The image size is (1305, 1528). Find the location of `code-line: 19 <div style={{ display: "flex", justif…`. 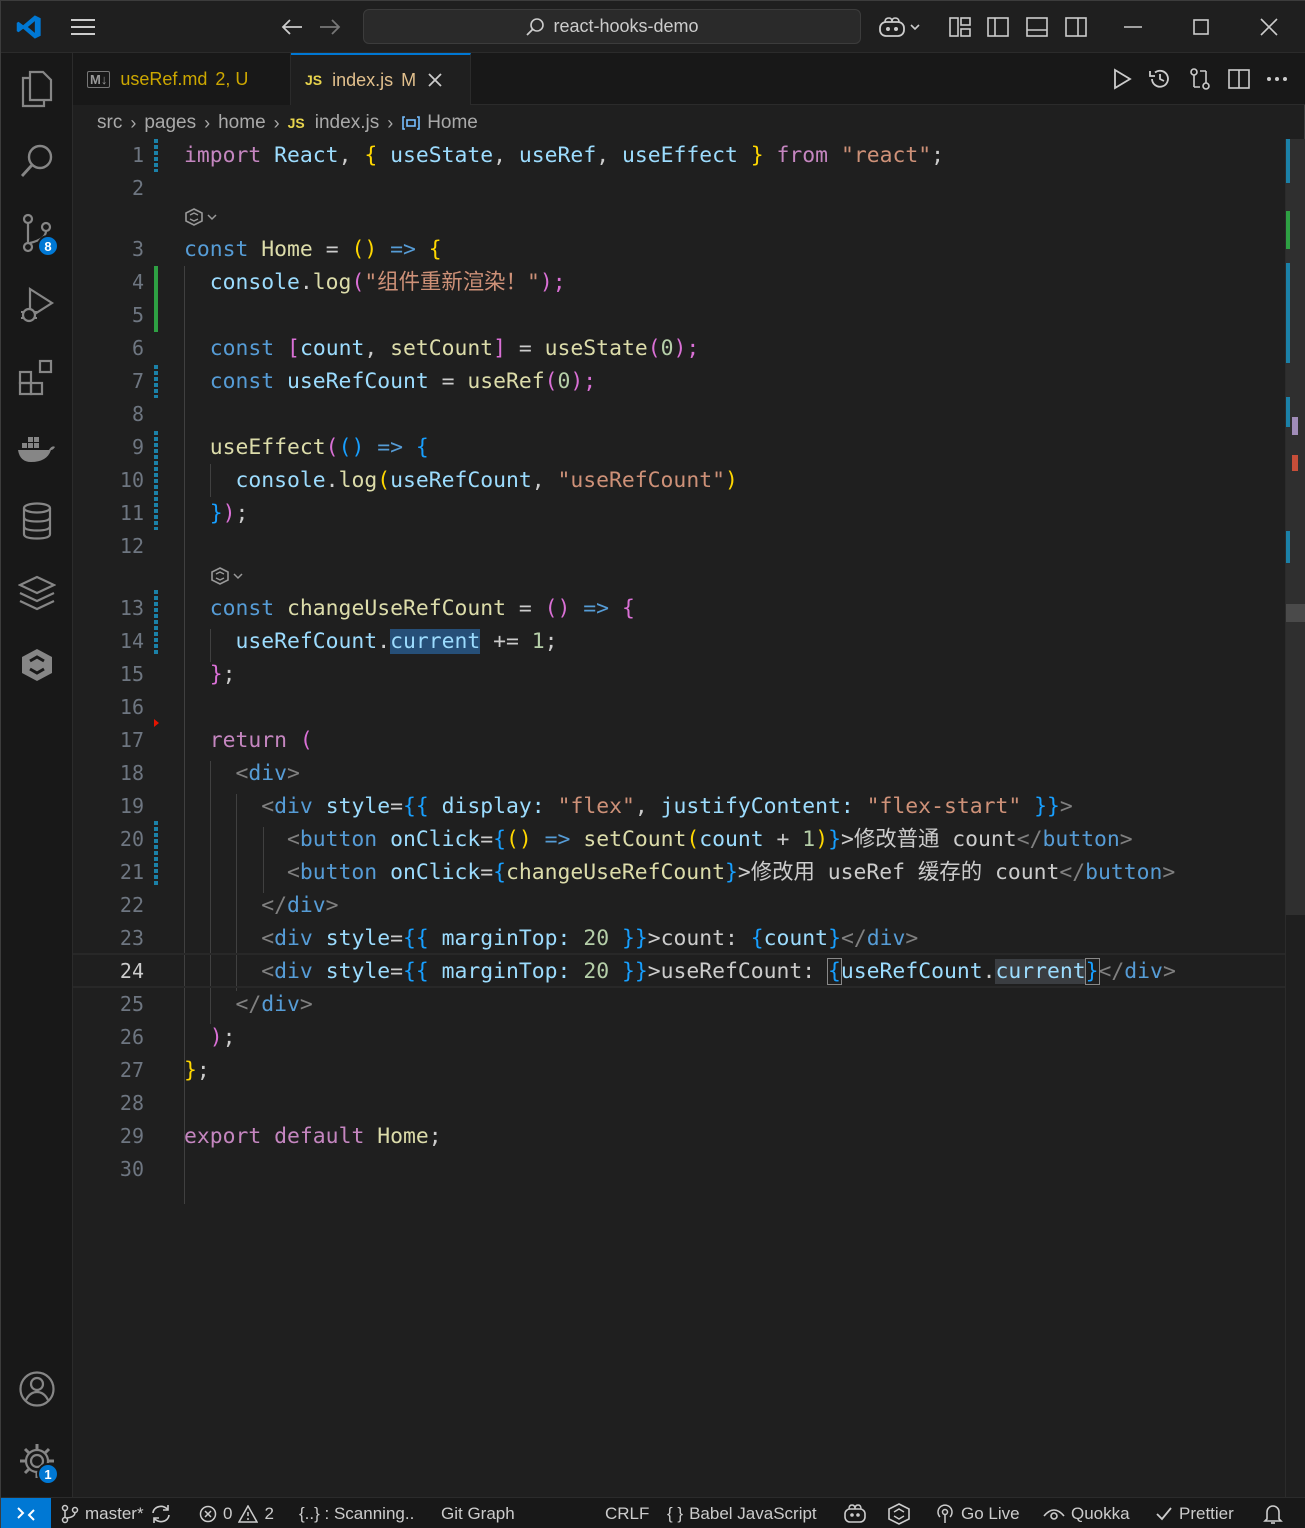

code-line: 19 <div style={{ display: "flex", justif… is located at coordinates (679, 806).